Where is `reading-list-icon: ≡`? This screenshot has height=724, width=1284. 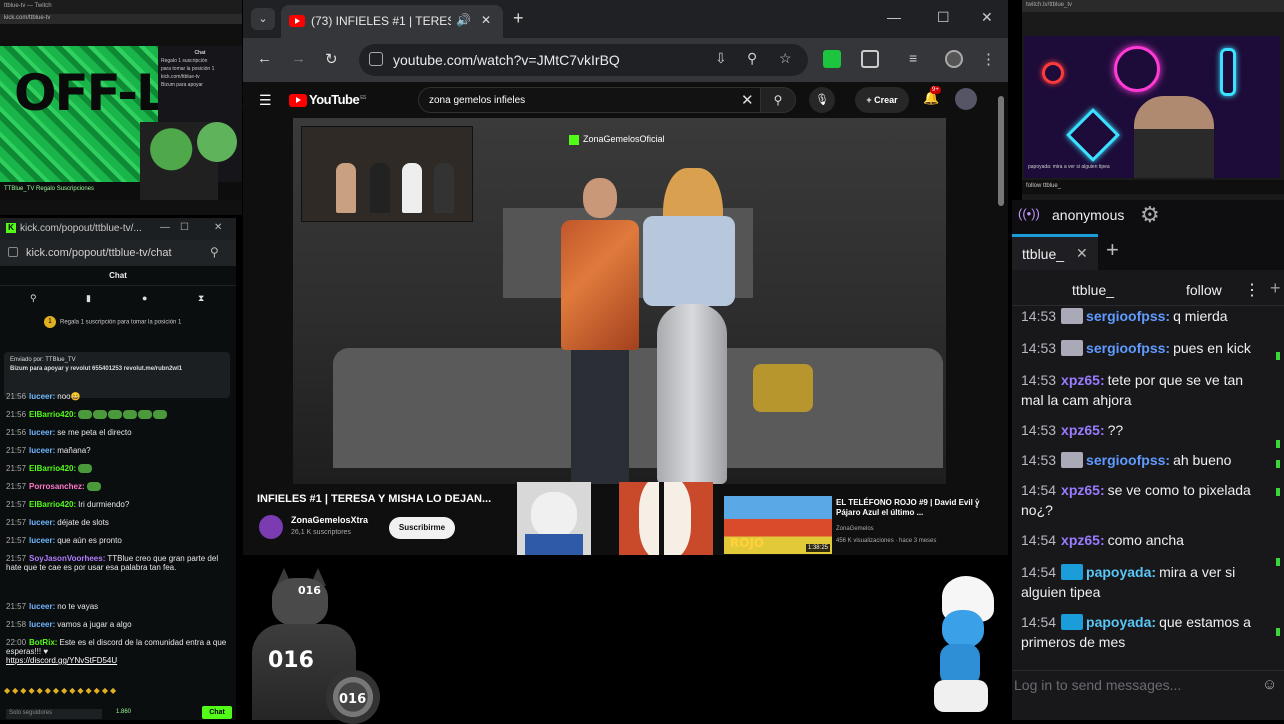
reading-list-icon: ≡ is located at coordinates (918, 59).